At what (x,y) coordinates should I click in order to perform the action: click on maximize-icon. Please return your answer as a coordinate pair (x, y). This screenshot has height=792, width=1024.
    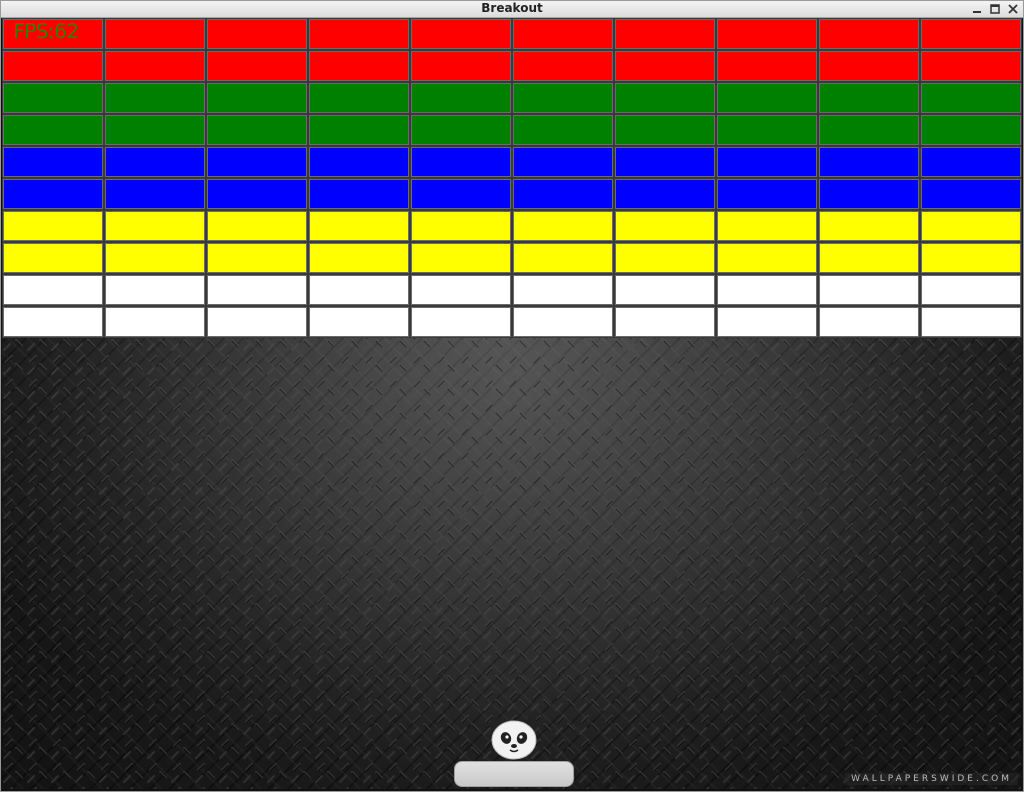
    Looking at the image, I should click on (995, 9).